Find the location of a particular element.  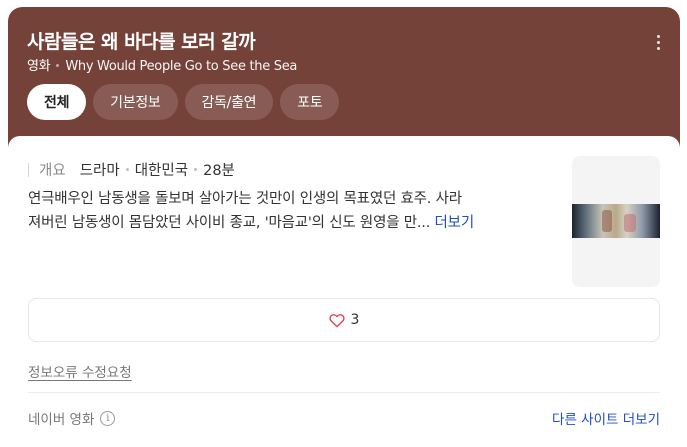

overview-meta: 개요 드라마 대한민국 28분 is located at coordinates (131, 169).